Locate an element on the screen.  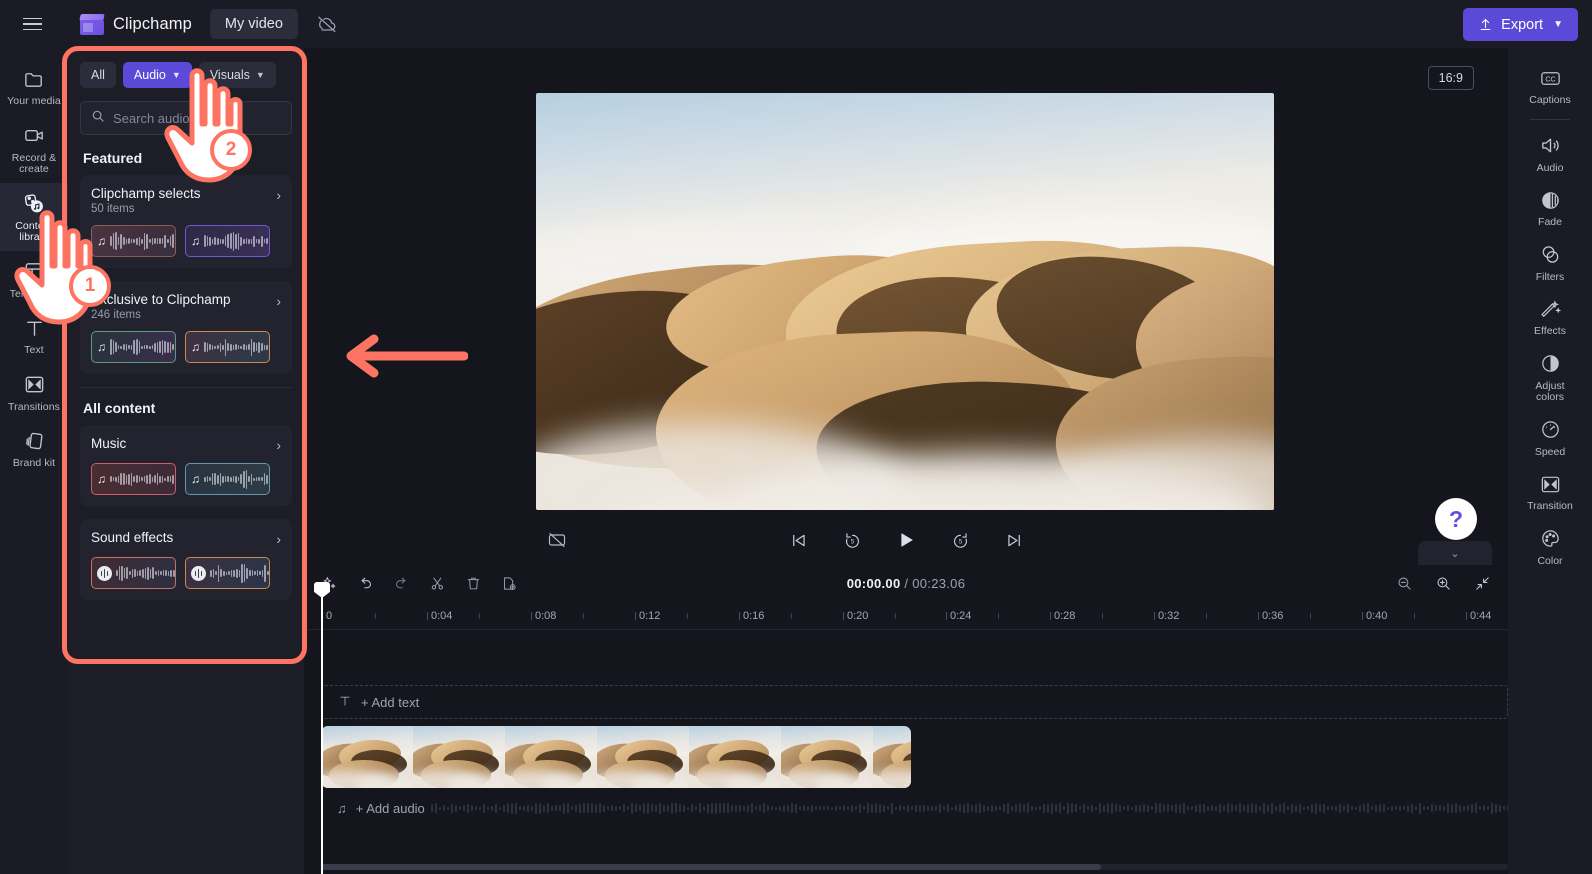
speed-icon is located at coordinates (1550, 430).